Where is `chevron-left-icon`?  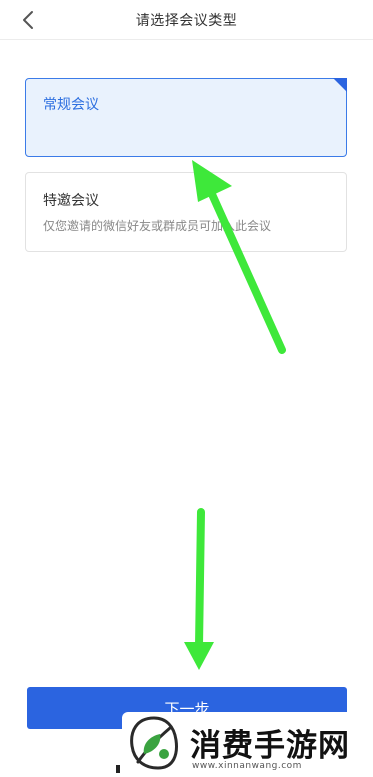 chevron-left-icon is located at coordinates (28, 20).